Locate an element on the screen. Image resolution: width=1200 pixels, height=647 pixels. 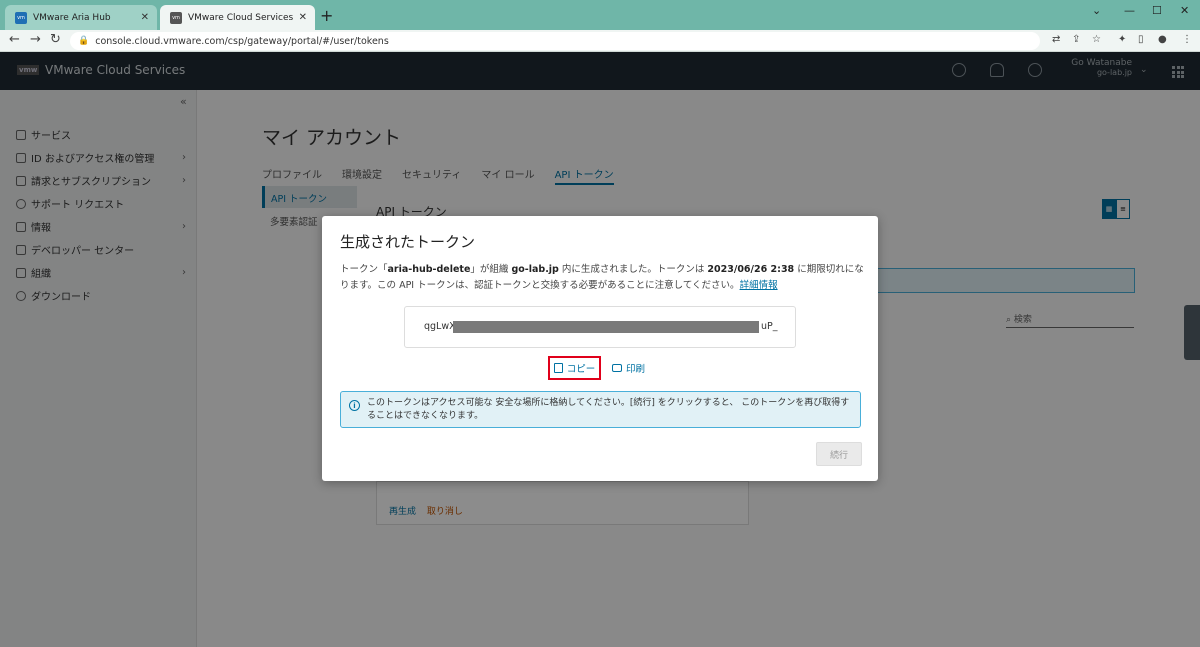
browser-tab-cloud-services: vm VMware Cloud Services ✕ is located at coordinates (237, 17).